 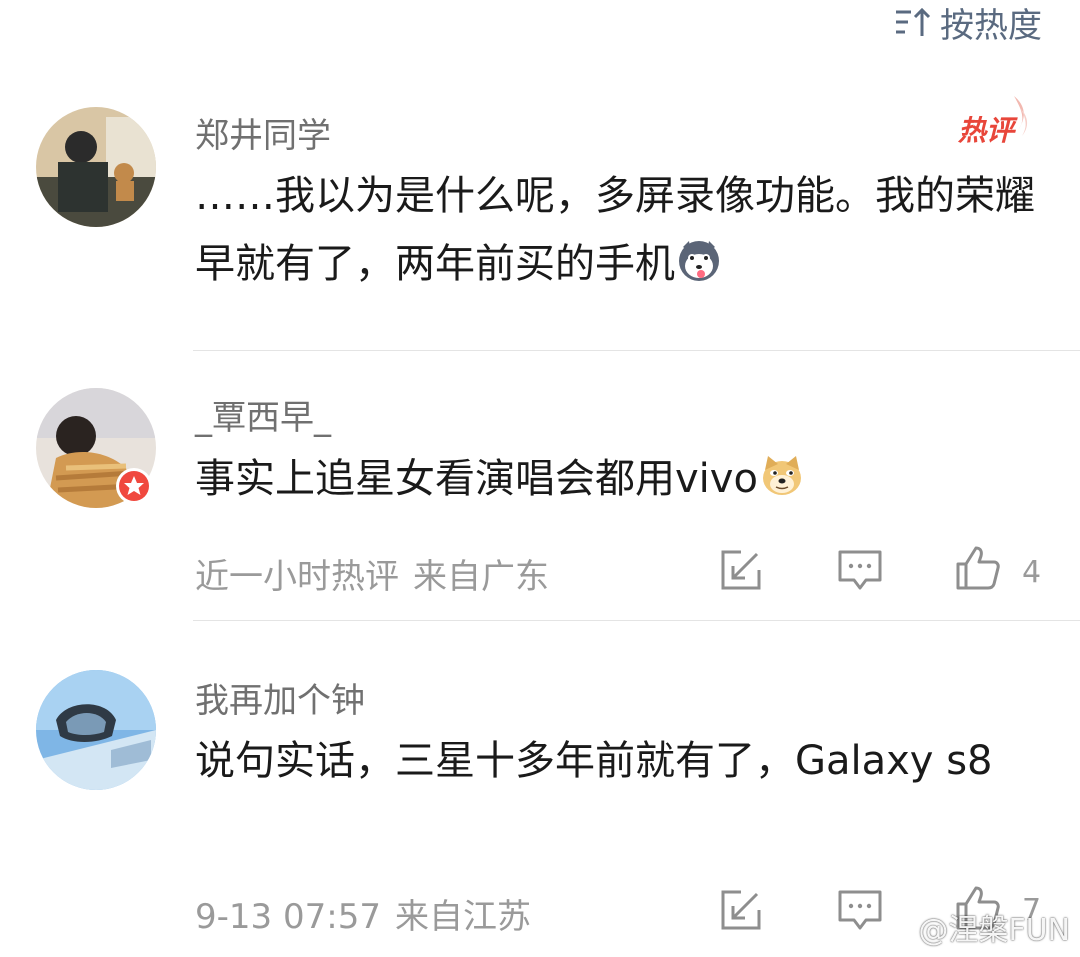 I want to click on sort-label: 按热度, so click(x=991, y=25).